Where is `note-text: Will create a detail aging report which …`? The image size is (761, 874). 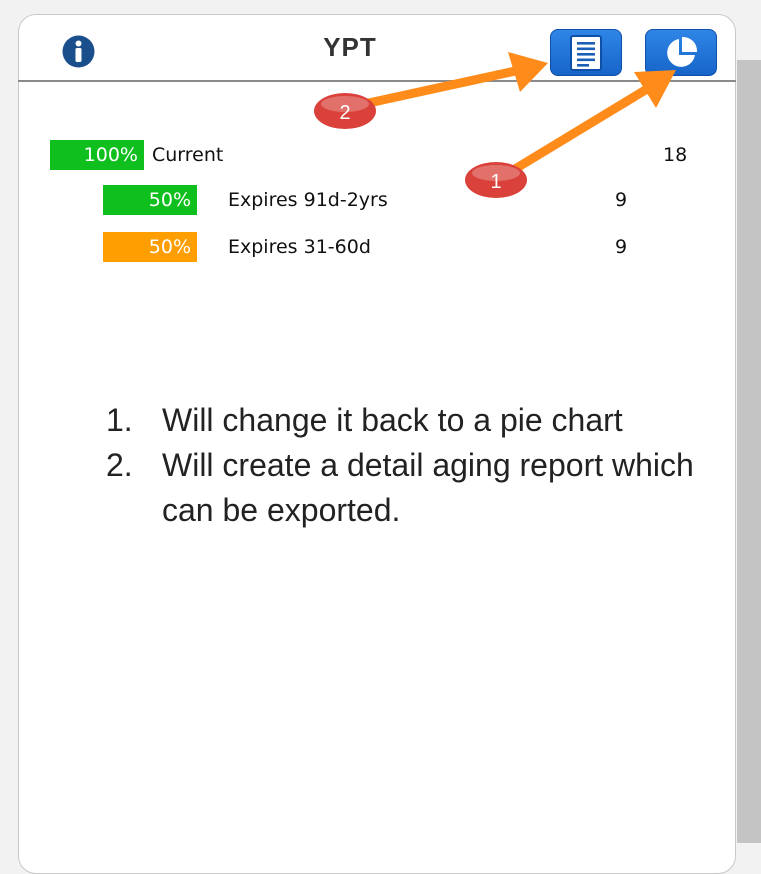
note-text: Will create a detail aging report which … is located at coordinates (428, 487).